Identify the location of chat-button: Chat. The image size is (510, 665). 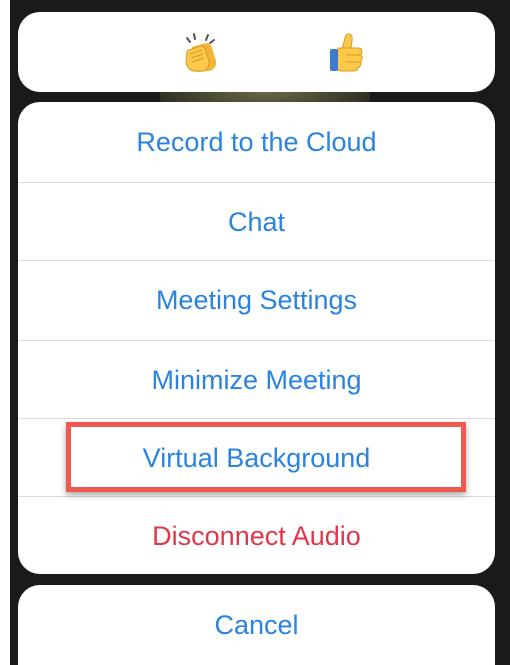
(256, 222).